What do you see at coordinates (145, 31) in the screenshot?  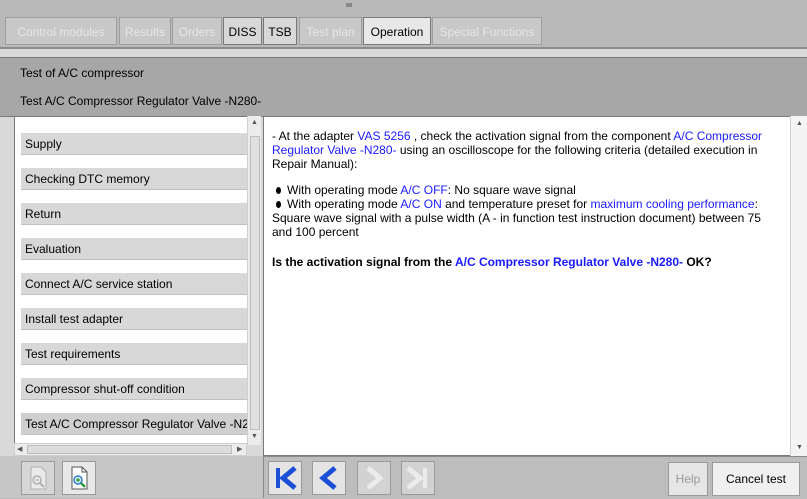 I see `tab-results: Results` at bounding box center [145, 31].